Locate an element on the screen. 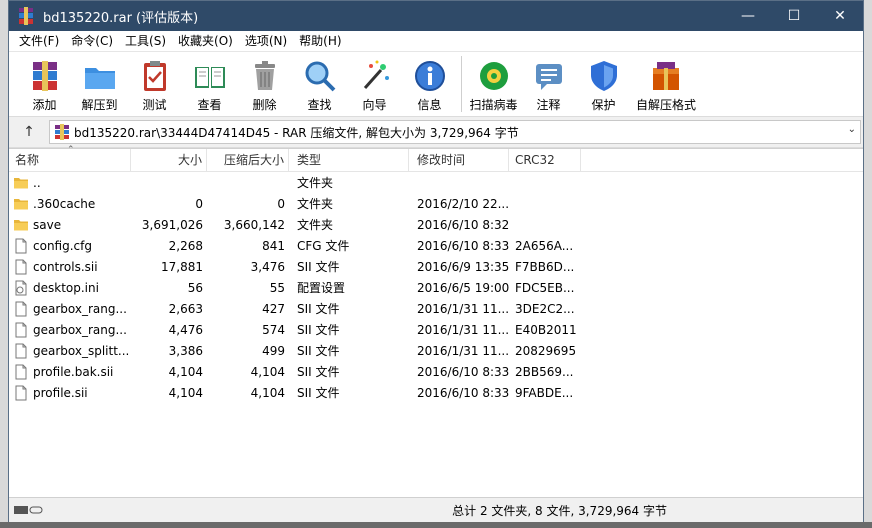  winrar-app-icon is located at coordinates (26, 16).